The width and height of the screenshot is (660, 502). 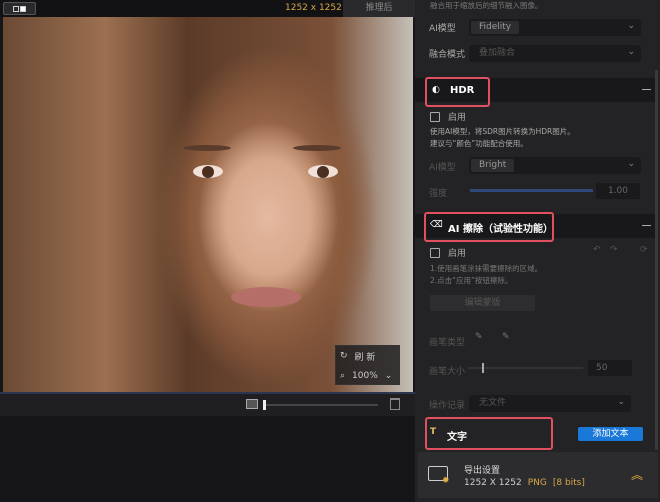 I want to click on desc-line: 1.使用画笔涂抹需要擦除的区域。, so click(x=486, y=268).